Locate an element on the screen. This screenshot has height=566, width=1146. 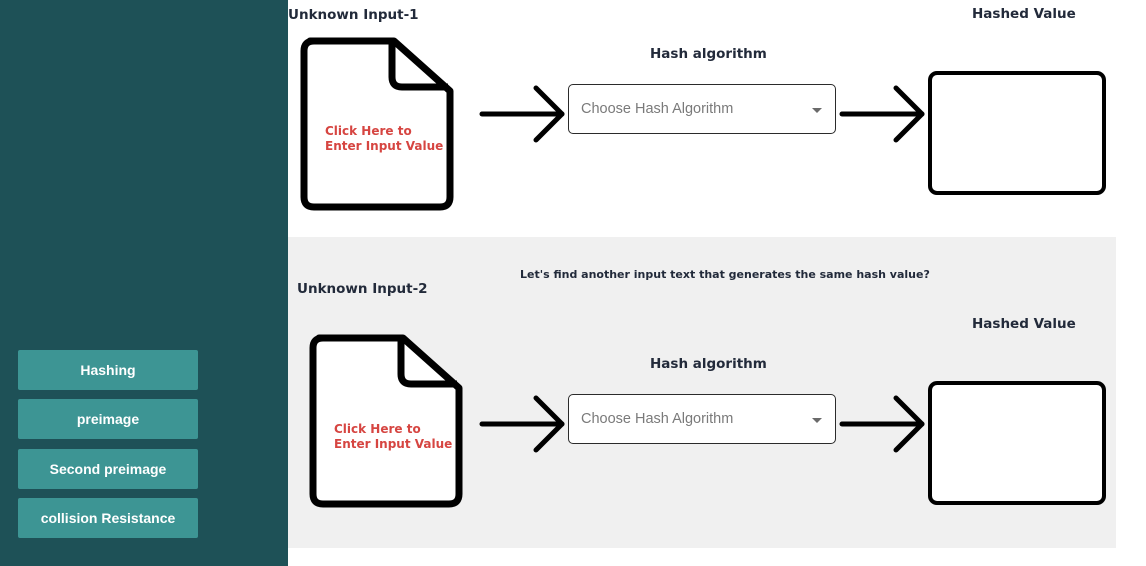
input-2-doc-line1: Click Here to is located at coordinates (377, 429).